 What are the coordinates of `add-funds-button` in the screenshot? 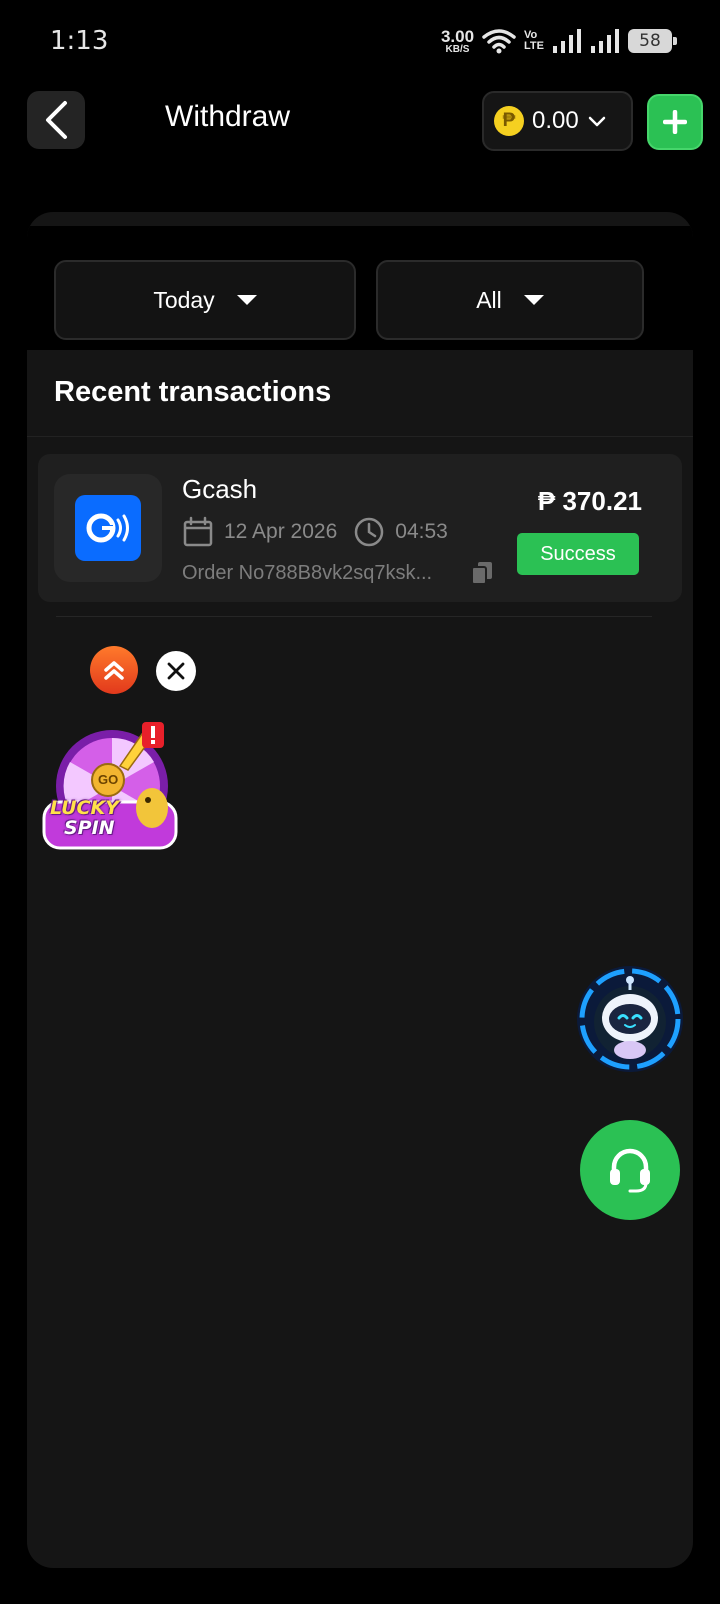 It's located at (675, 122).